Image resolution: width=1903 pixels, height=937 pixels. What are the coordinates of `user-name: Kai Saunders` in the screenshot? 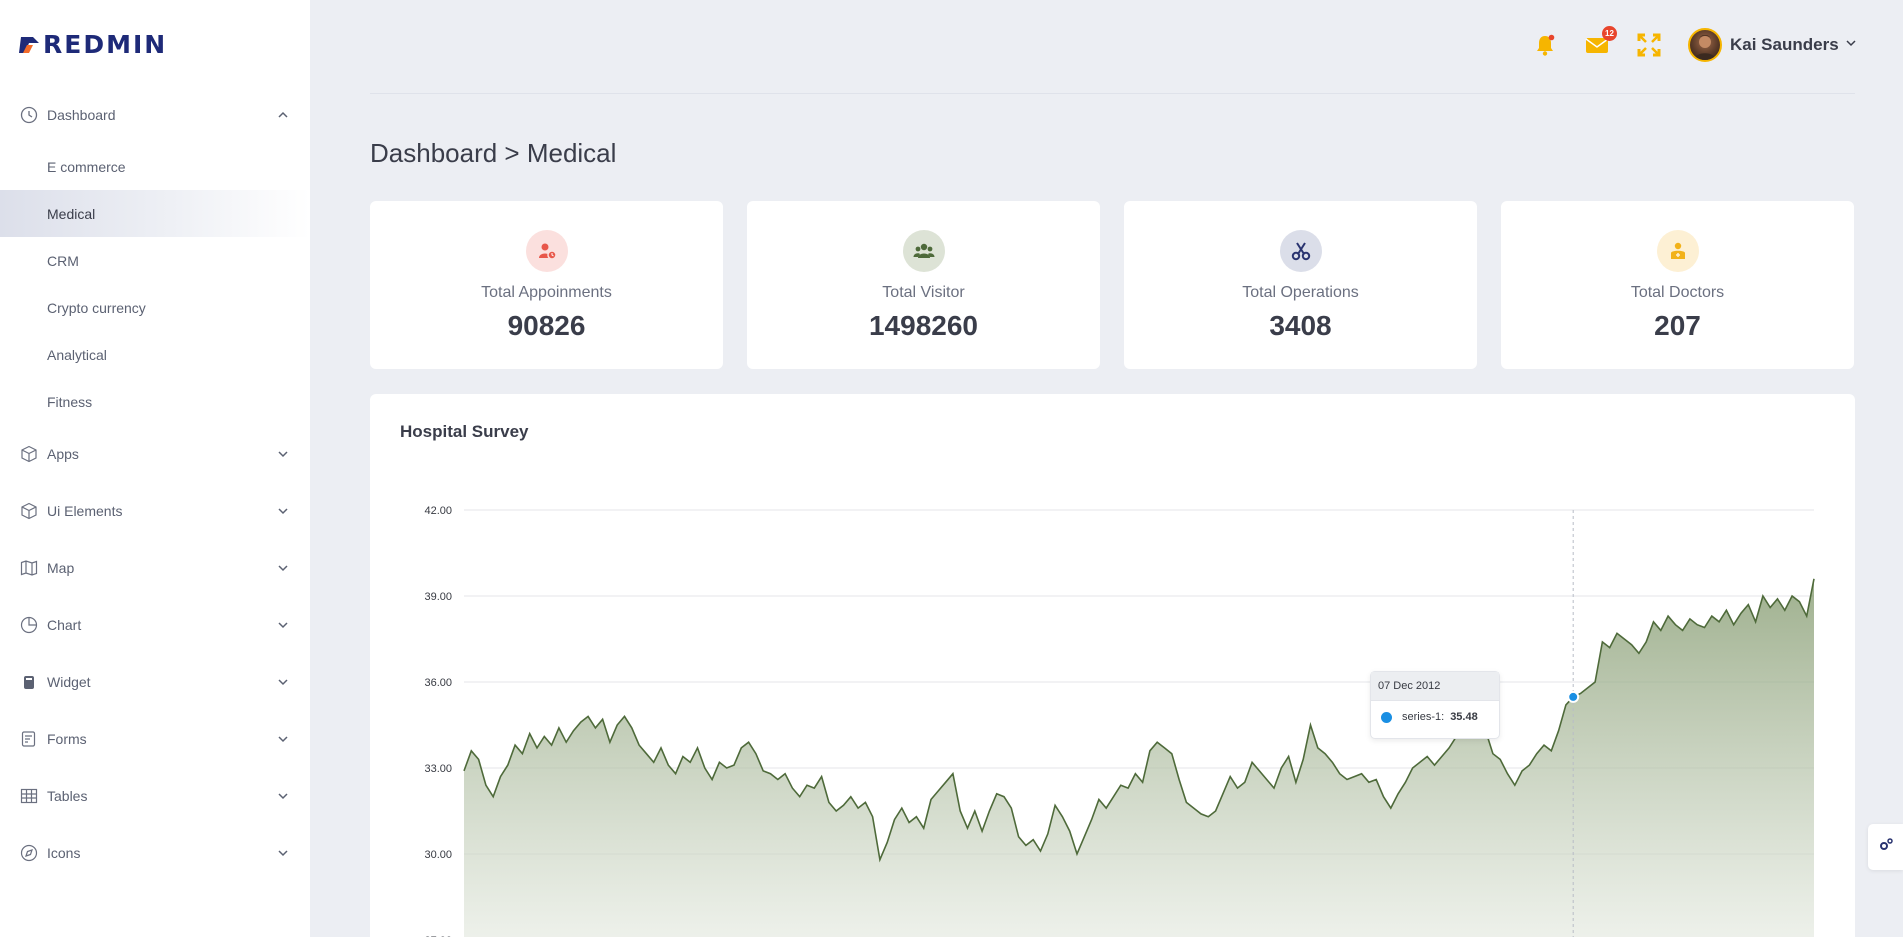 It's located at (1784, 44).